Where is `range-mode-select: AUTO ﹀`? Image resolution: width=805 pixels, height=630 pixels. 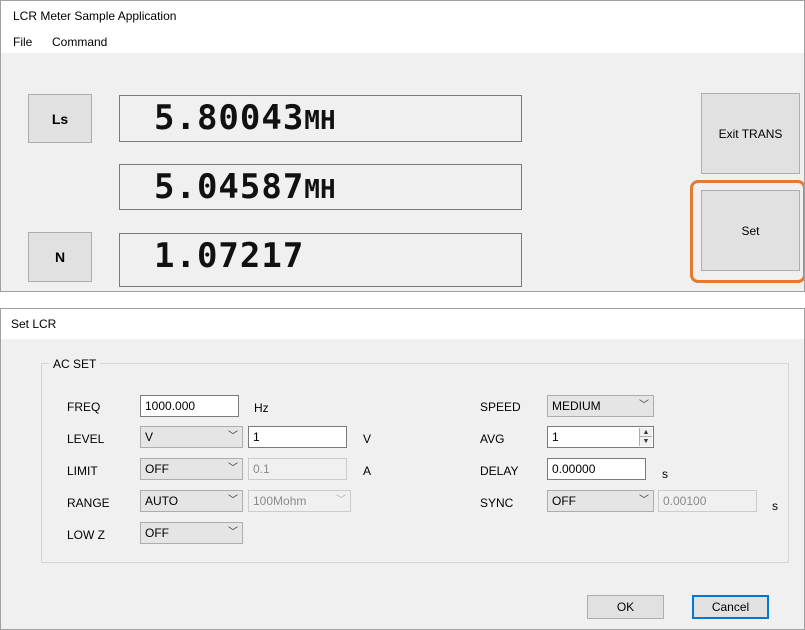
range-mode-select: AUTO ﹀ is located at coordinates (191, 501).